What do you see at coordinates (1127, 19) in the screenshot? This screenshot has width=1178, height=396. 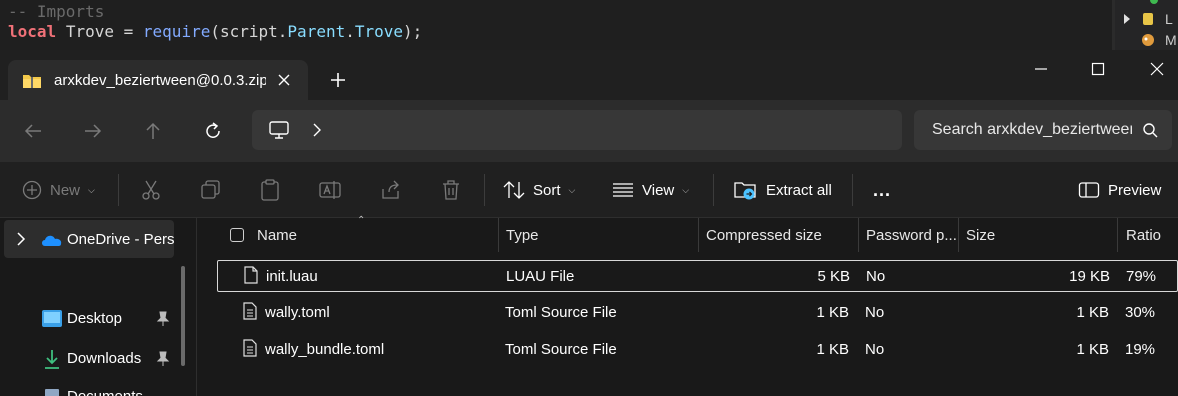 I see `expand-arrow-icon` at bounding box center [1127, 19].